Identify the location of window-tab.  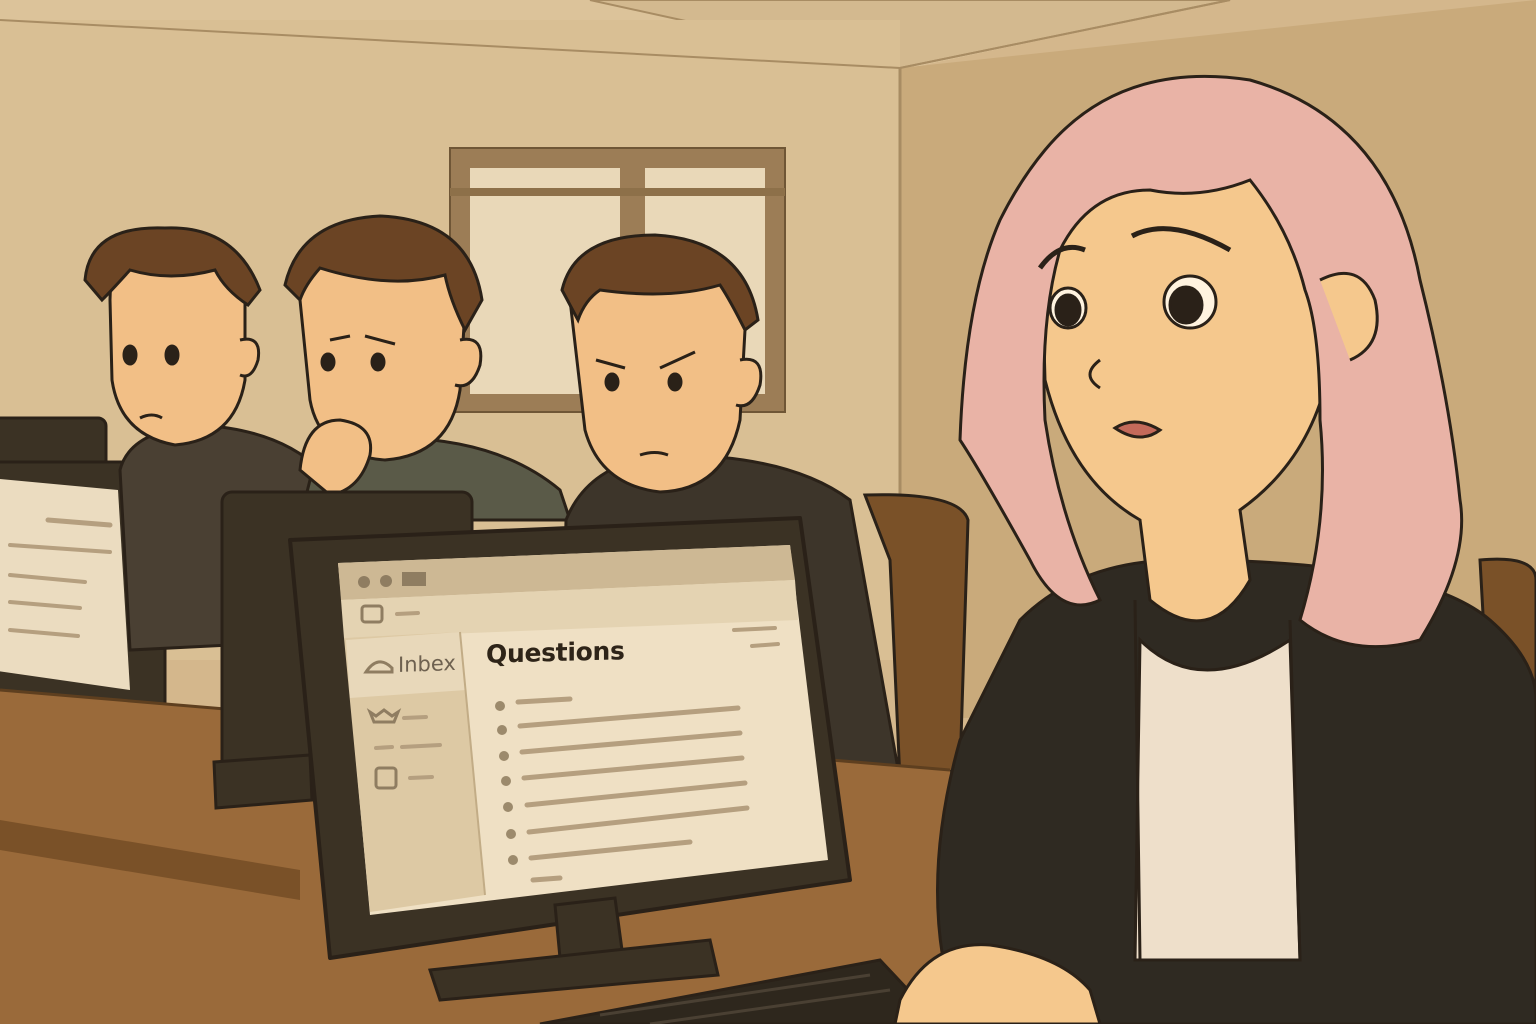
(414, 579).